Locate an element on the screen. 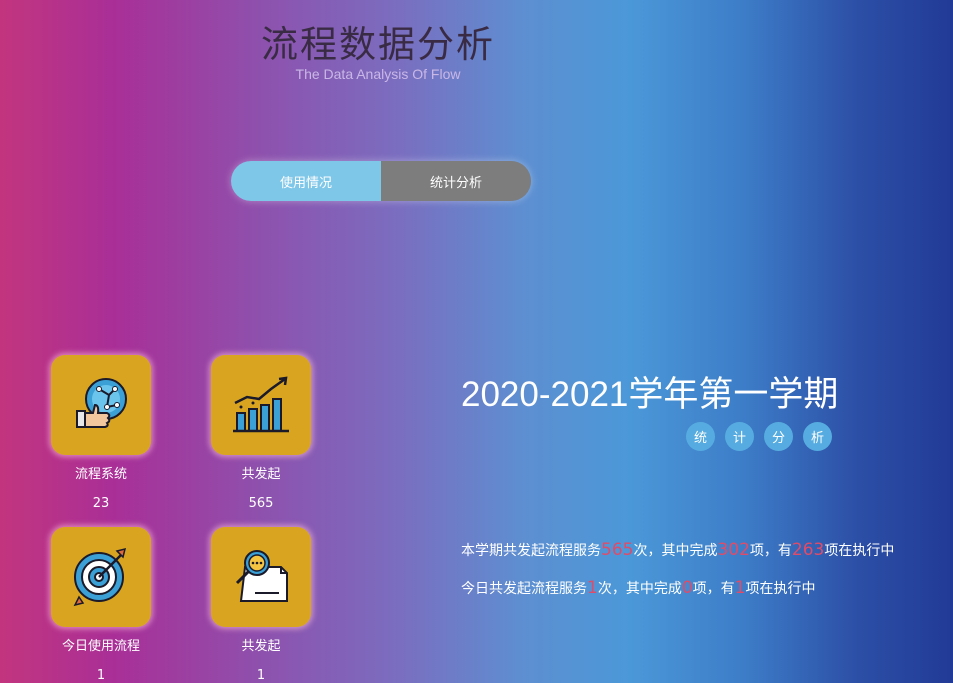  stat-card-total-initiated: 共发起 565 is located at coordinates (261, 433).